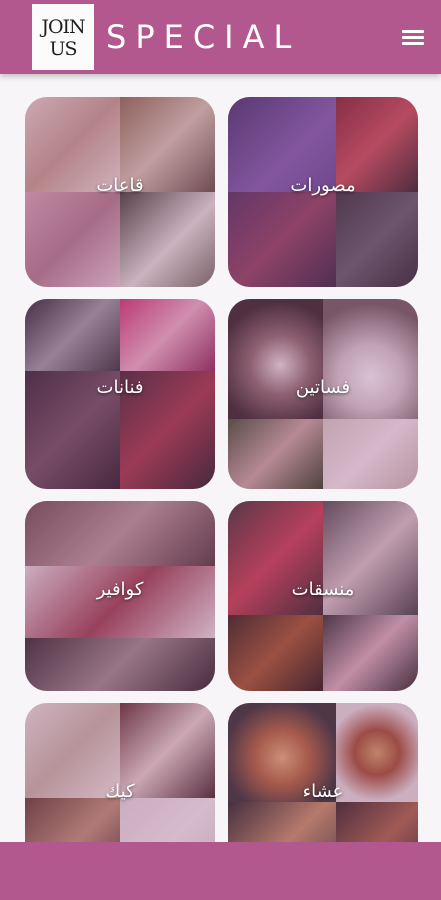  What do you see at coordinates (120, 185) in the screenshot?
I see `category-label: قاعات` at bounding box center [120, 185].